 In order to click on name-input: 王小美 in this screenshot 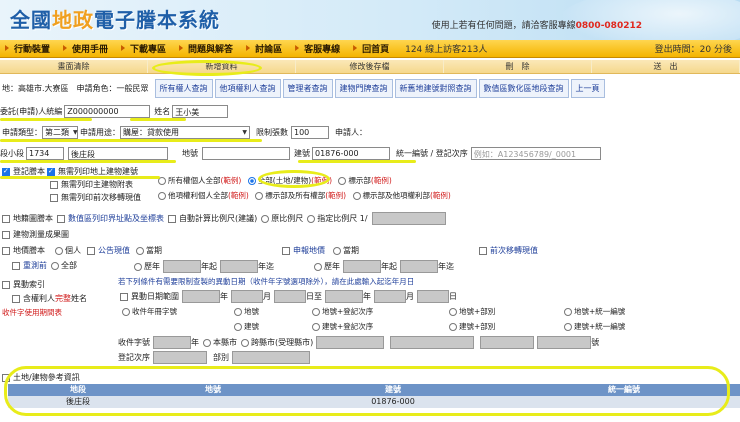, I will do `click(200, 111)`.